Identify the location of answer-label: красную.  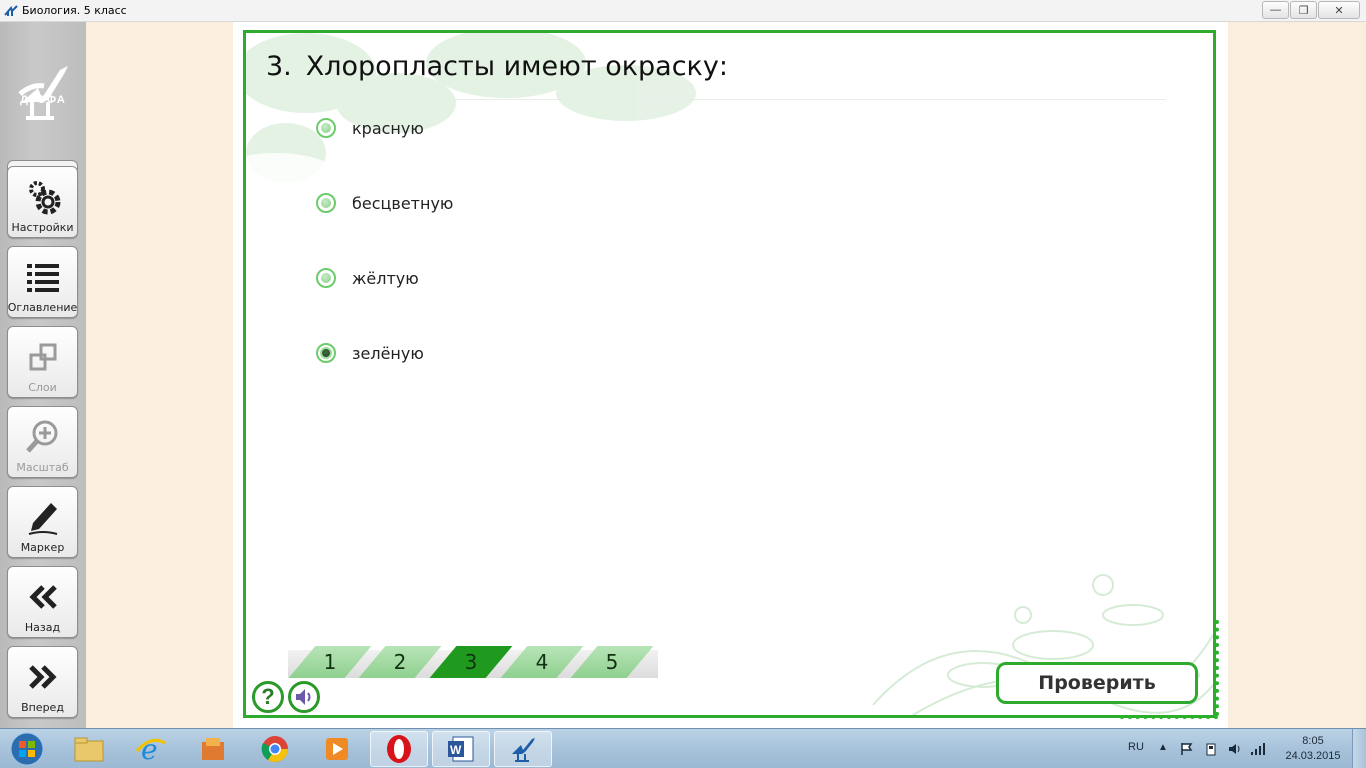
(388, 128).